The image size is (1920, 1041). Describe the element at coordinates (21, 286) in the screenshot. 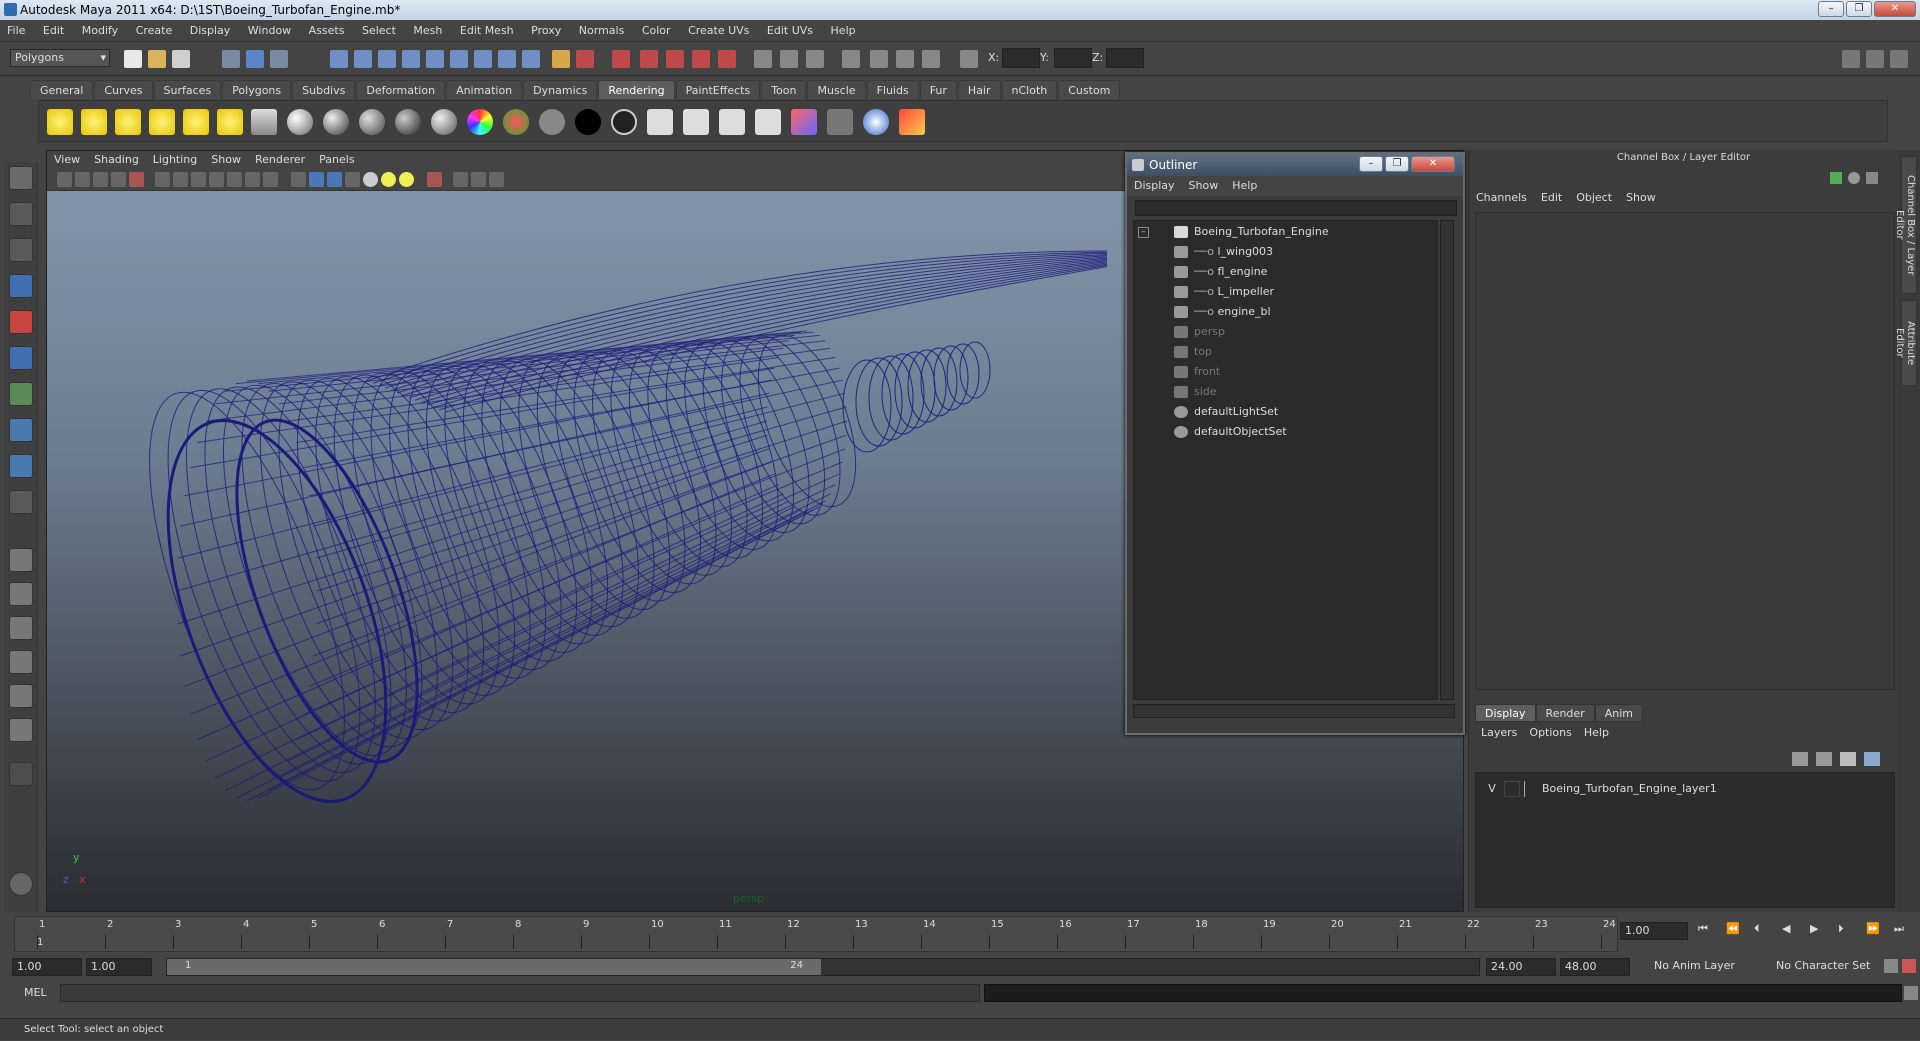

I see `move-tool-icon` at that location.